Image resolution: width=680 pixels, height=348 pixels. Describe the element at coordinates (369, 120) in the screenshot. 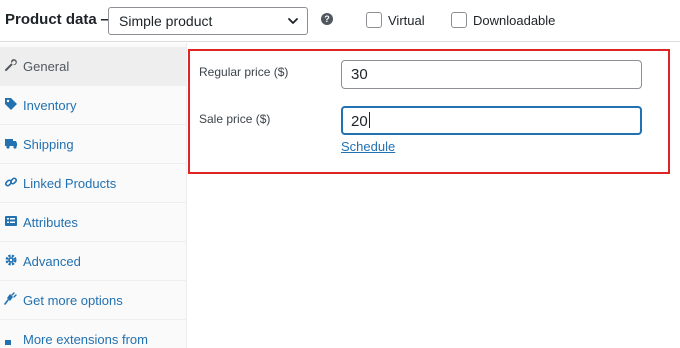

I see `text-cursor` at that location.